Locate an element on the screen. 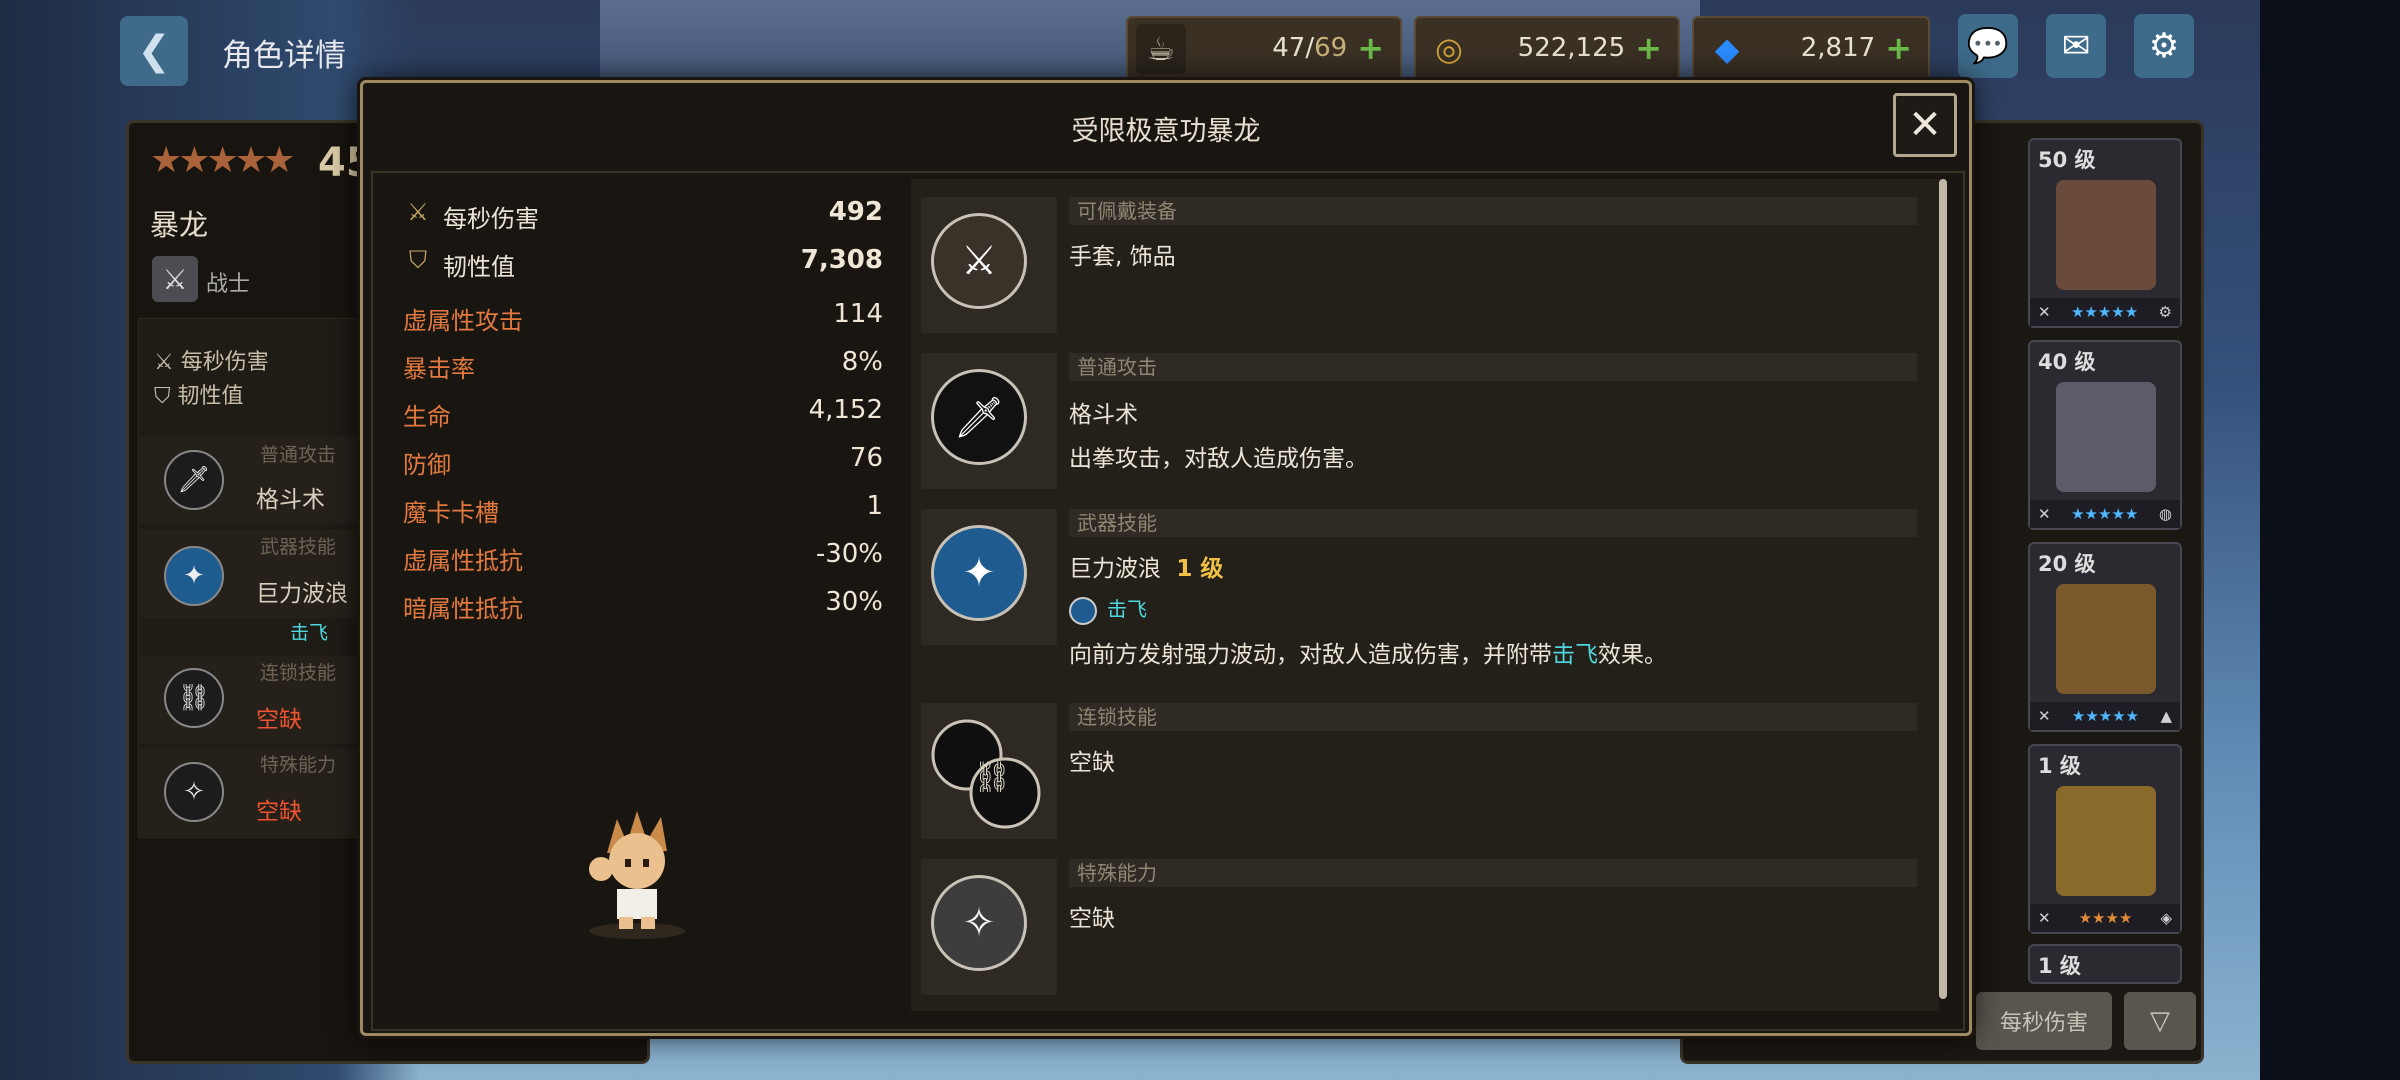  equipment-header: 可佩戴装备 is located at coordinates (1493, 211).